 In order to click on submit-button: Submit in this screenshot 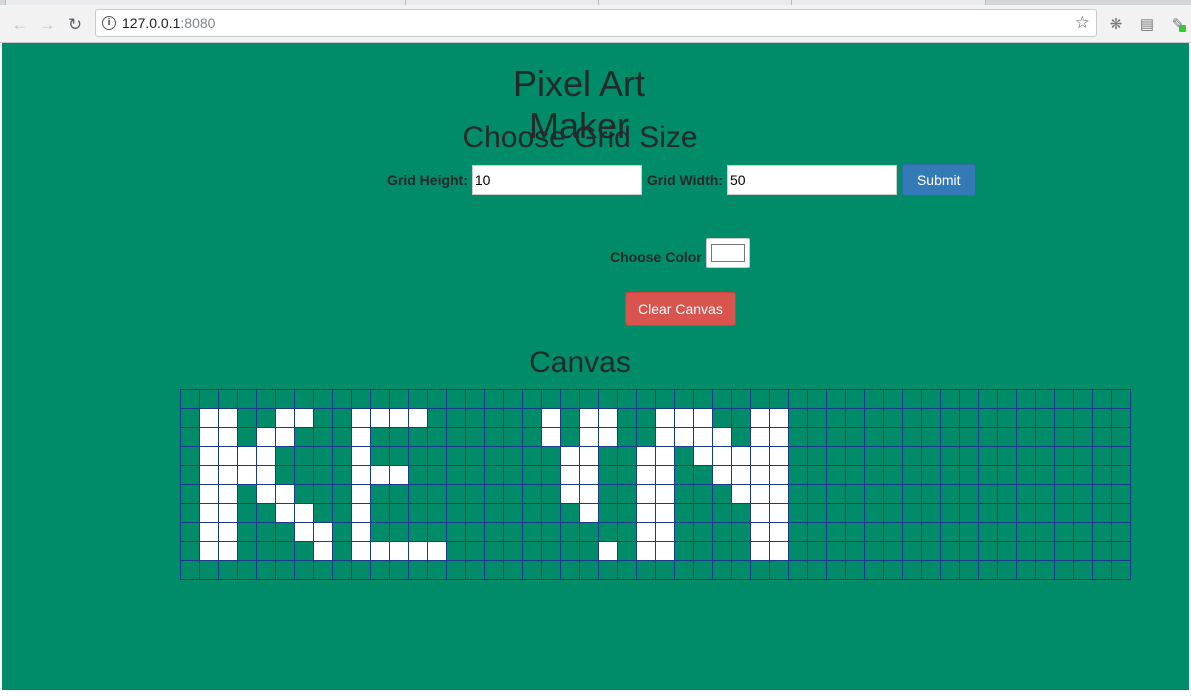, I will do `click(938, 180)`.